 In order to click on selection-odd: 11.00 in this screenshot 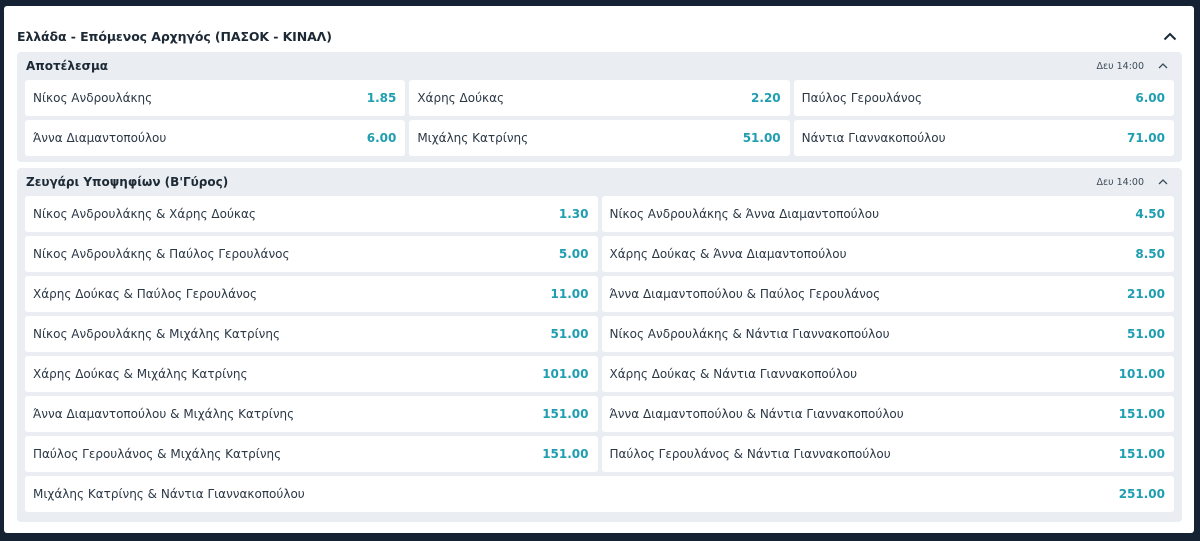, I will do `click(569, 294)`.